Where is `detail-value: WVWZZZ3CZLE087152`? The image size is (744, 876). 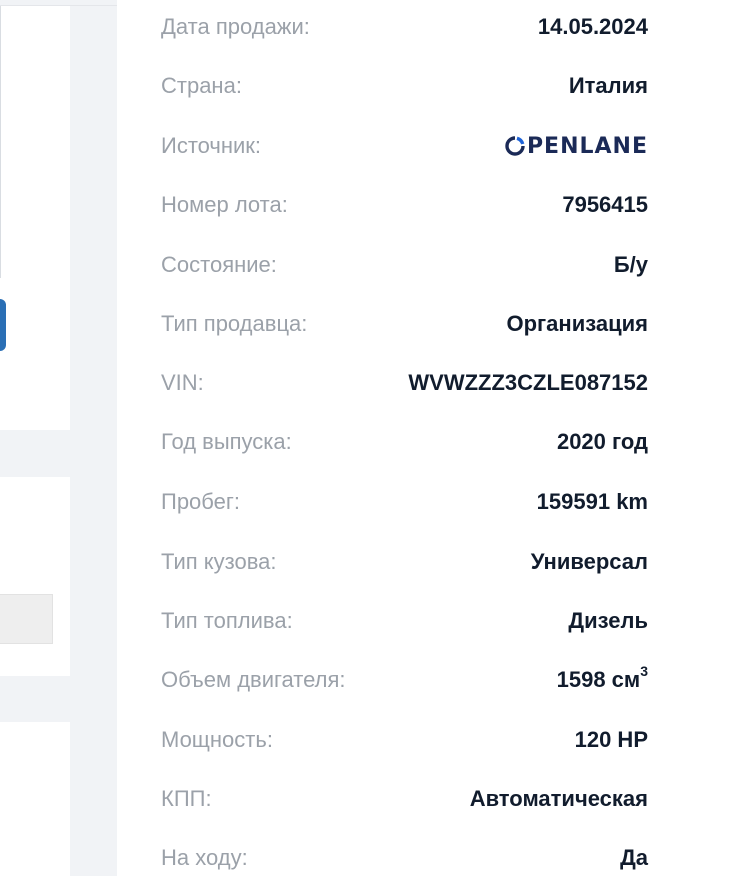 detail-value: WVWZZZ3CZLE087152 is located at coordinates (528, 382).